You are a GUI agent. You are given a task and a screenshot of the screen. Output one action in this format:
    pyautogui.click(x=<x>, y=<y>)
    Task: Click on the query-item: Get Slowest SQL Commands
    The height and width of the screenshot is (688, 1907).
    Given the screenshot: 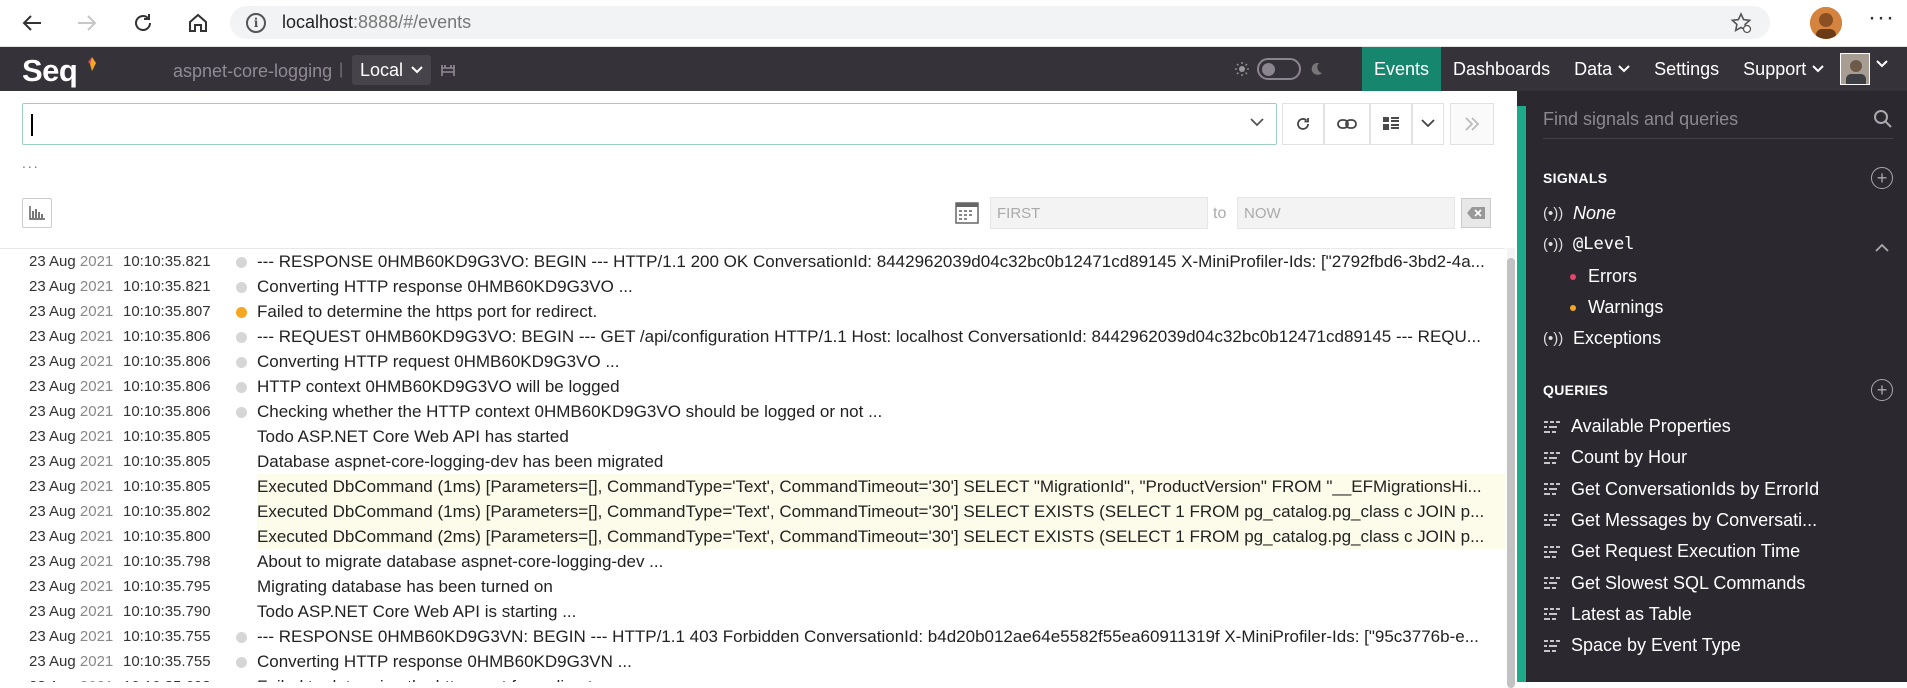 What is the action you would take?
    pyautogui.click(x=1674, y=583)
    